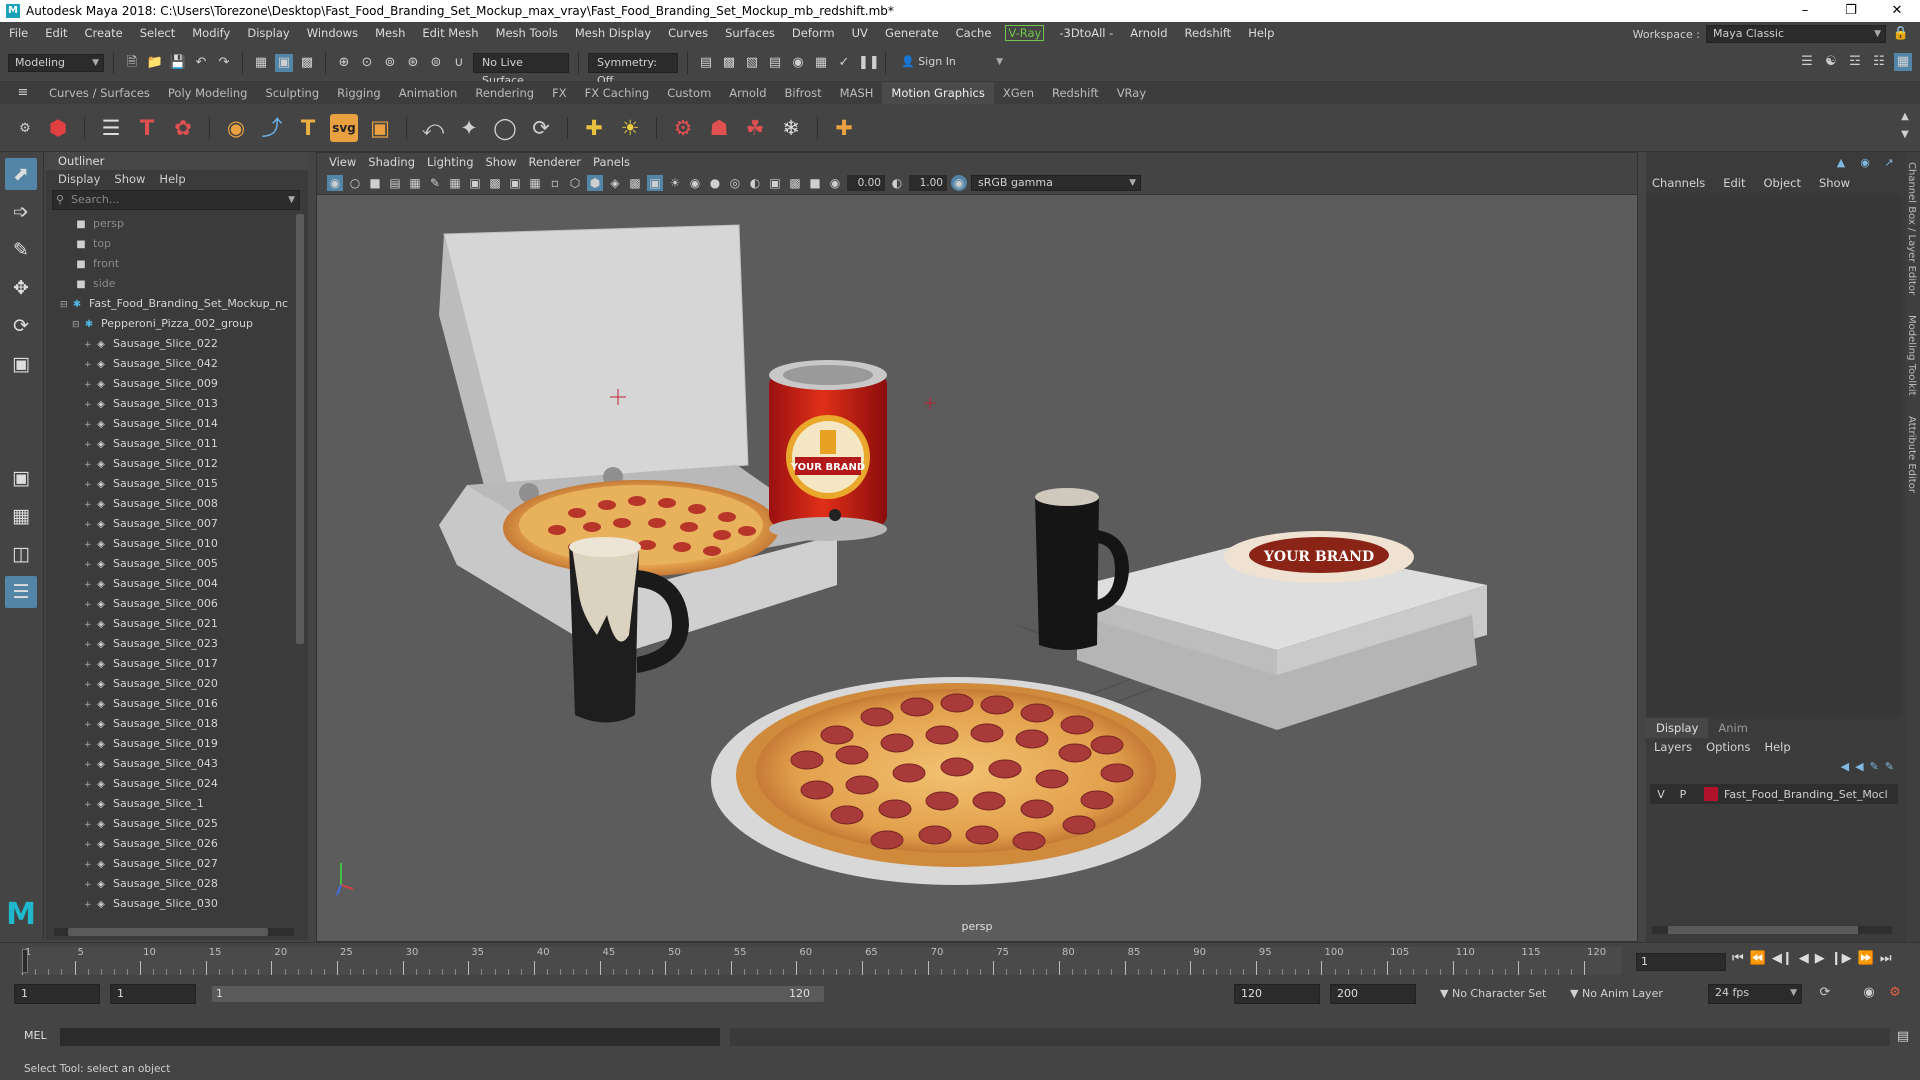  What do you see at coordinates (171, 764) in the screenshot?
I see `tree-mesh-item: + ◈ Sausage_Slice_043` at bounding box center [171, 764].